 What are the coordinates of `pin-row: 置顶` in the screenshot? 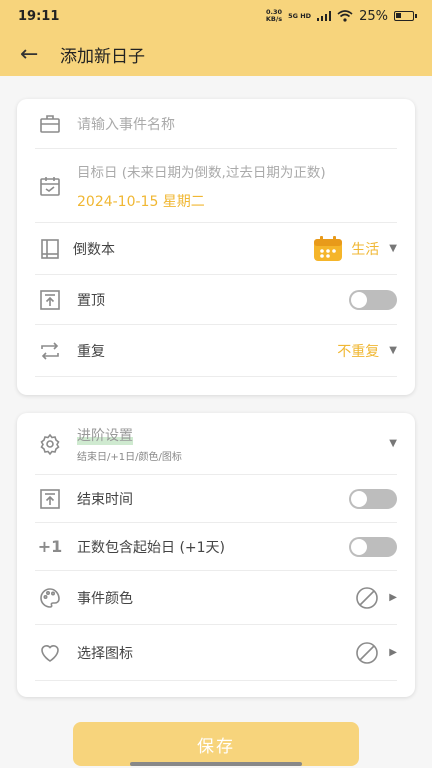 It's located at (216, 300).